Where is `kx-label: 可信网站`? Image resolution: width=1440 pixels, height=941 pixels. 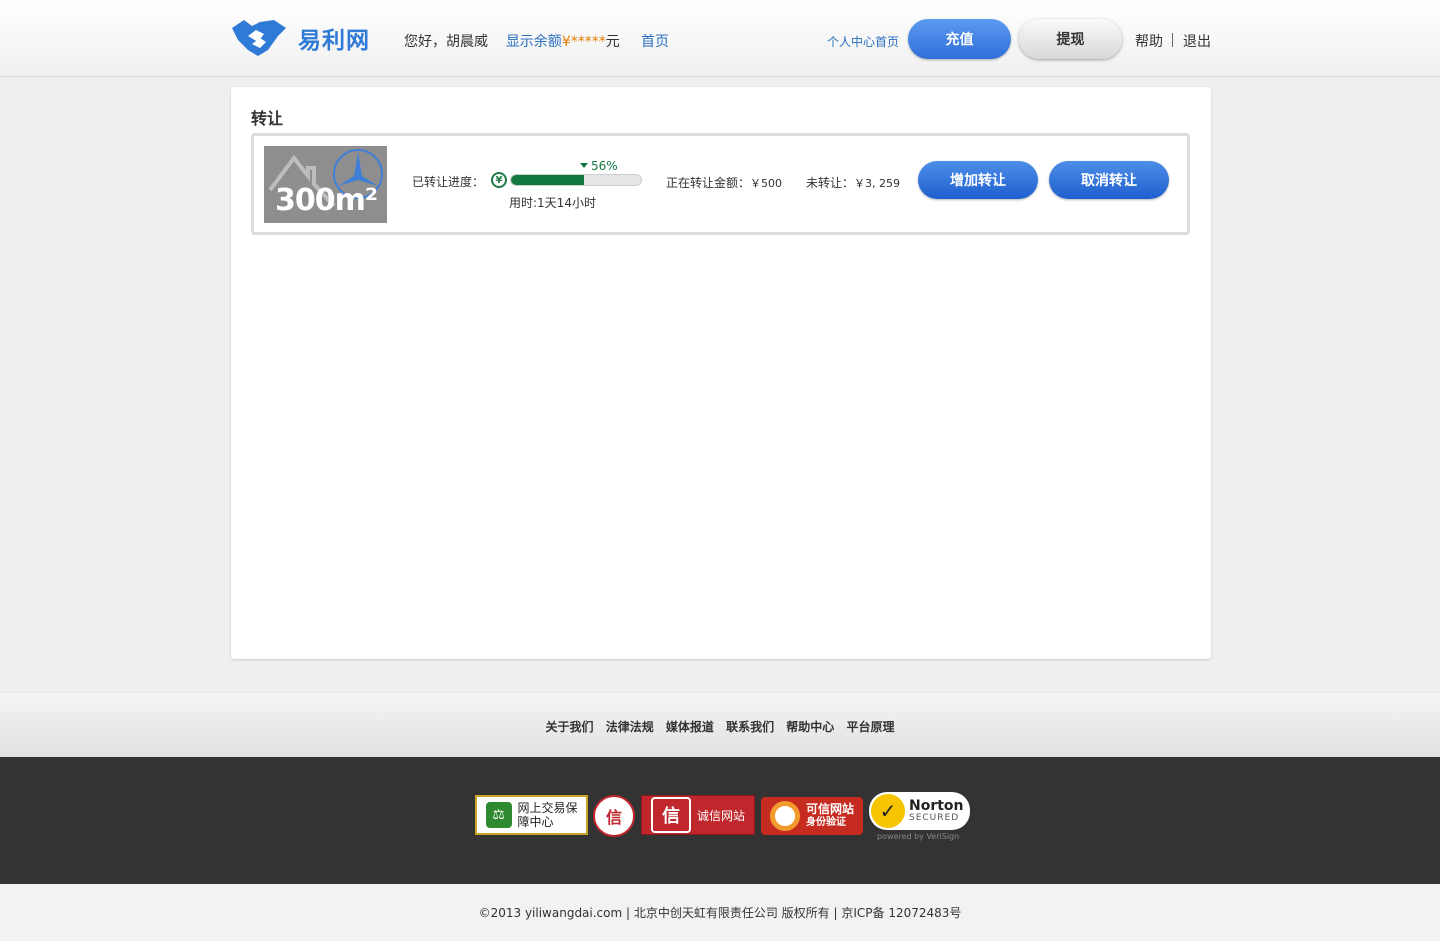 kx-label: 可信网站 is located at coordinates (829, 809).